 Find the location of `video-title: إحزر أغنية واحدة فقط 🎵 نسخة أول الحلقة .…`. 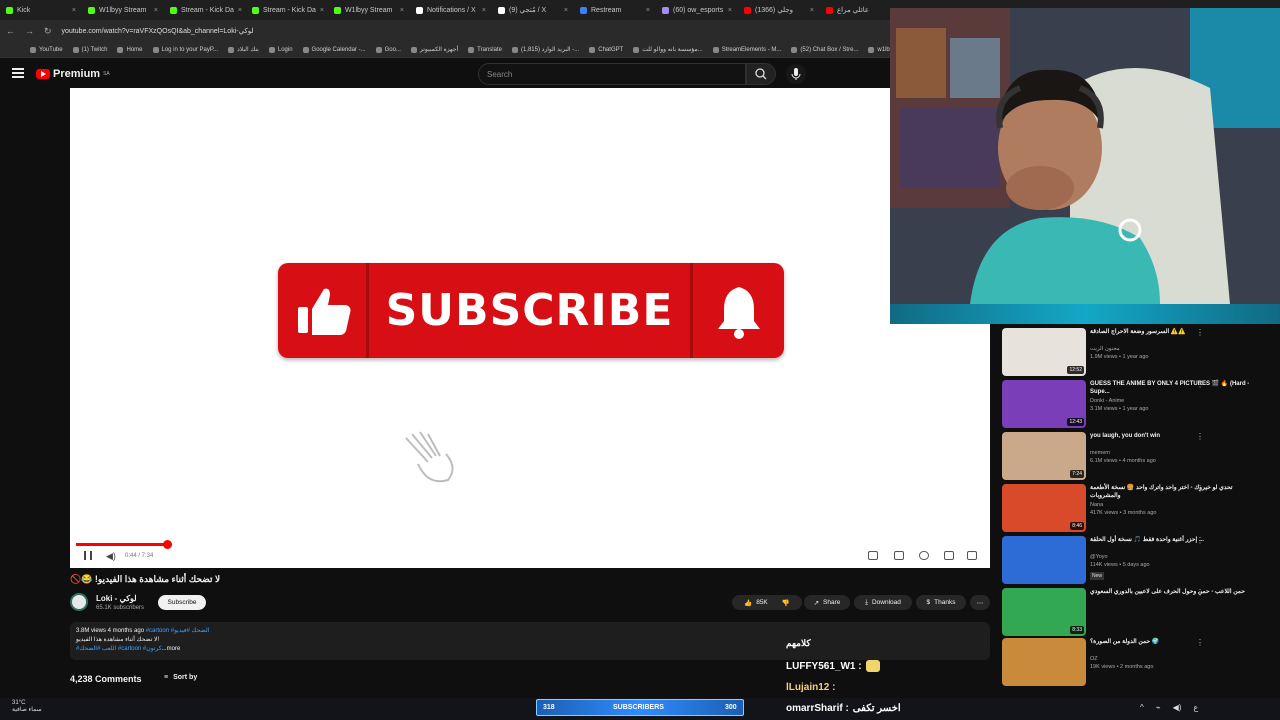

video-title: إحزر أغنية واحدة فقط 🎵 نسخة أول الحلقة .… is located at coordinates (1175, 540).